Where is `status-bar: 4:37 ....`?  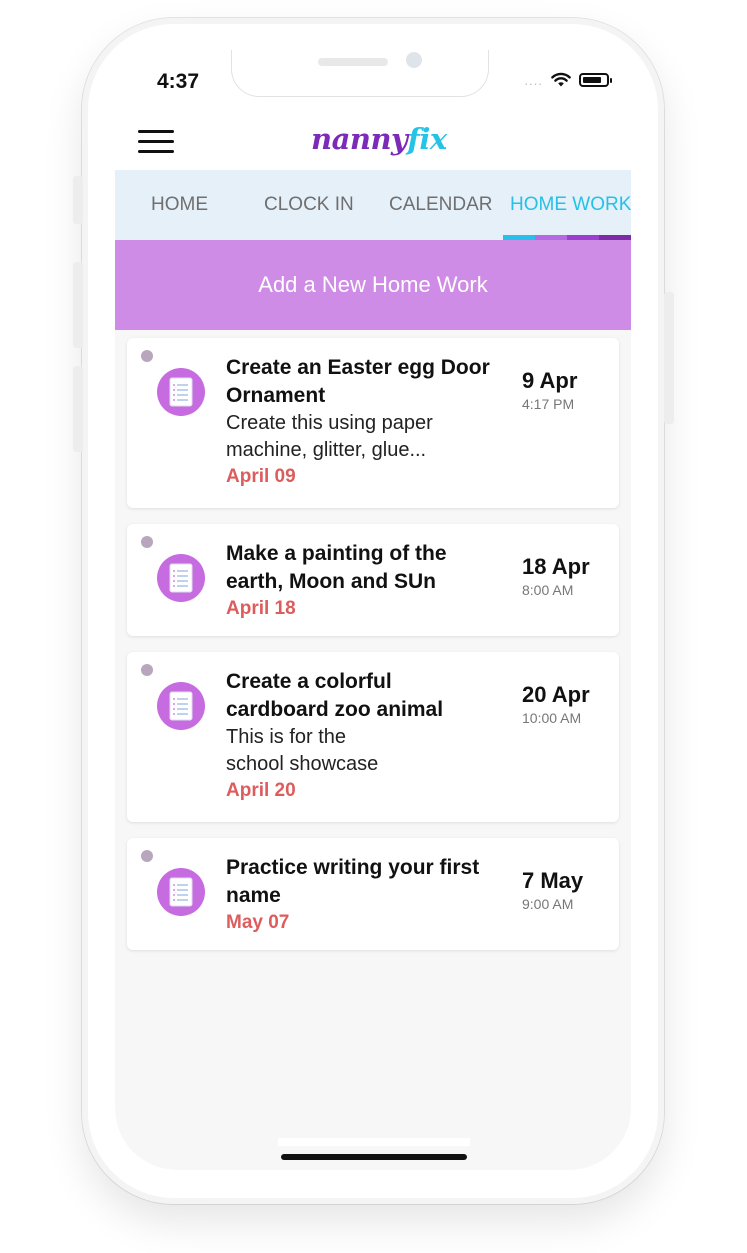 status-bar: 4:37 .... is located at coordinates (373, 86).